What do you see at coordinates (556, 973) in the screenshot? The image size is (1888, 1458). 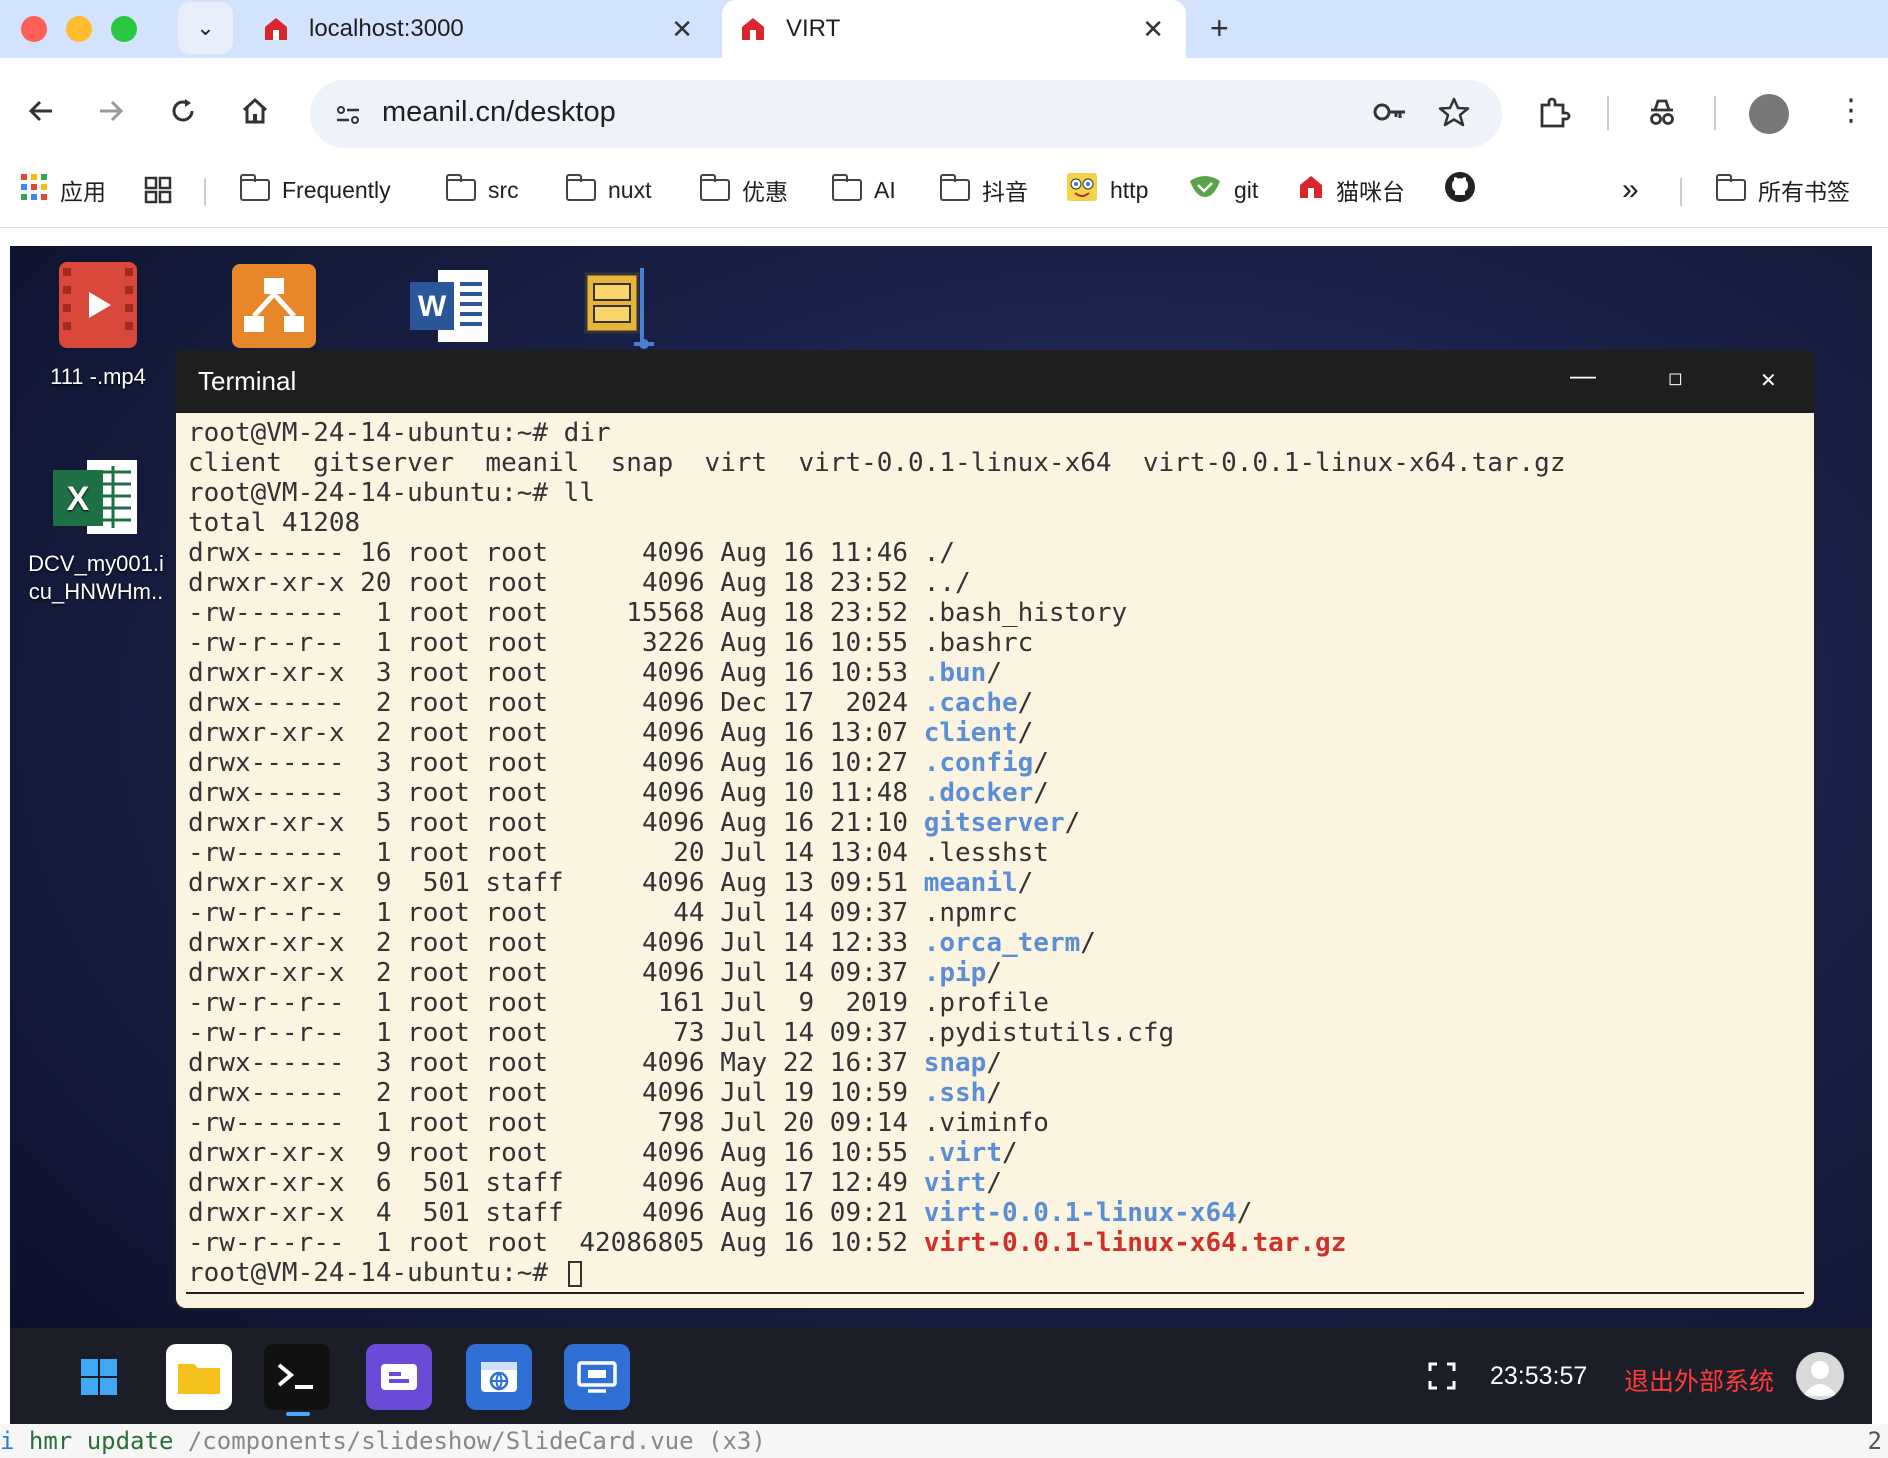 I see `terminal-text: drwxr-xr-x 2 root root 4096 Jul 14 09:37` at bounding box center [556, 973].